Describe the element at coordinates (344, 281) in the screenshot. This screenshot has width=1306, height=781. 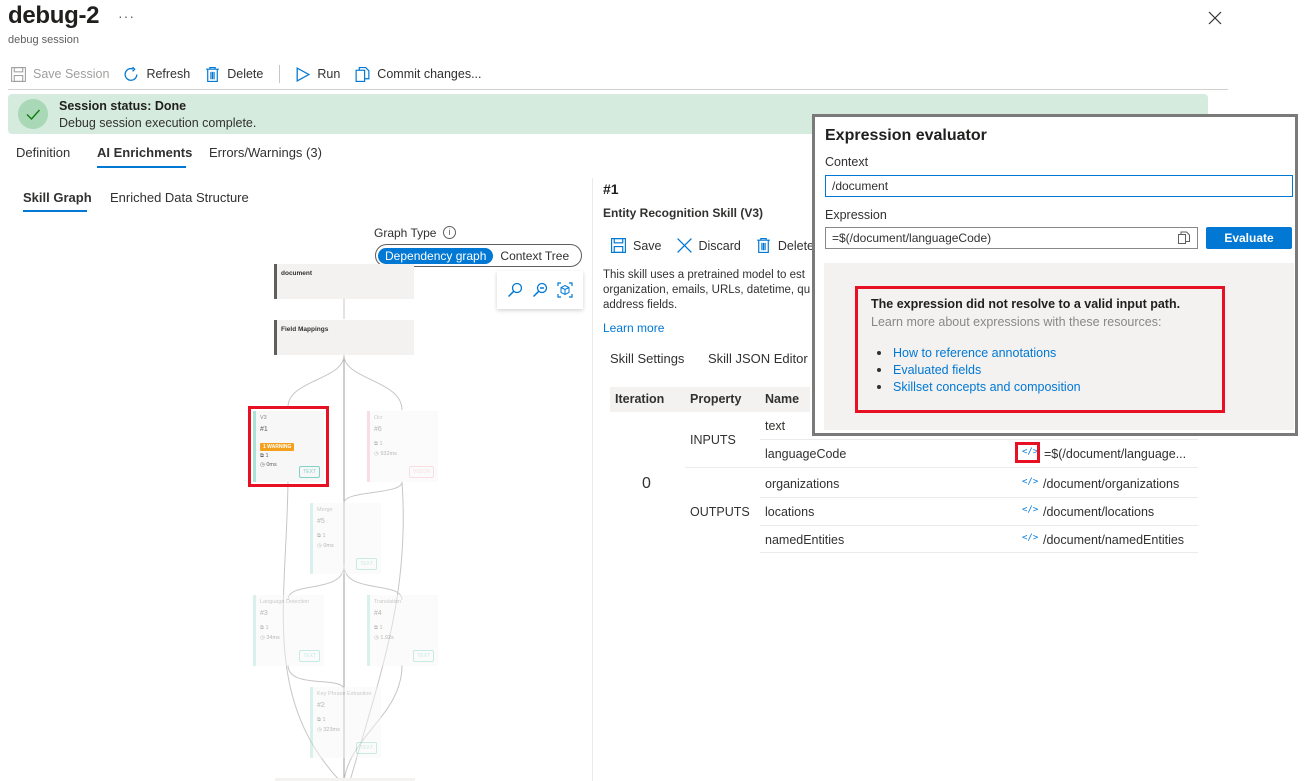
I see `graph-node-document: document` at that location.